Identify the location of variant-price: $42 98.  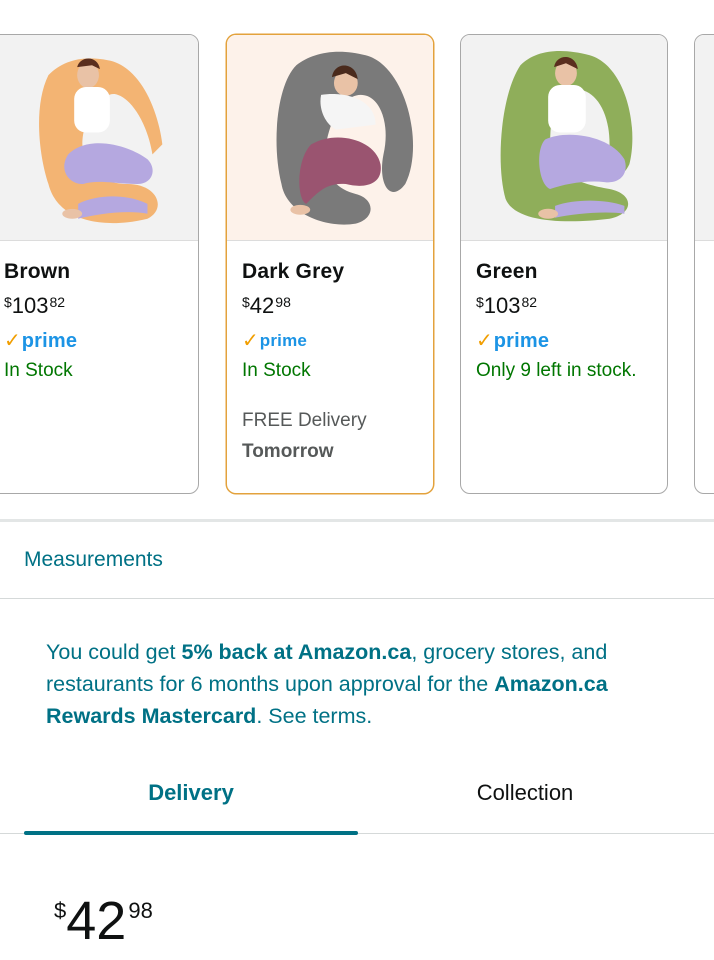
(266, 305).